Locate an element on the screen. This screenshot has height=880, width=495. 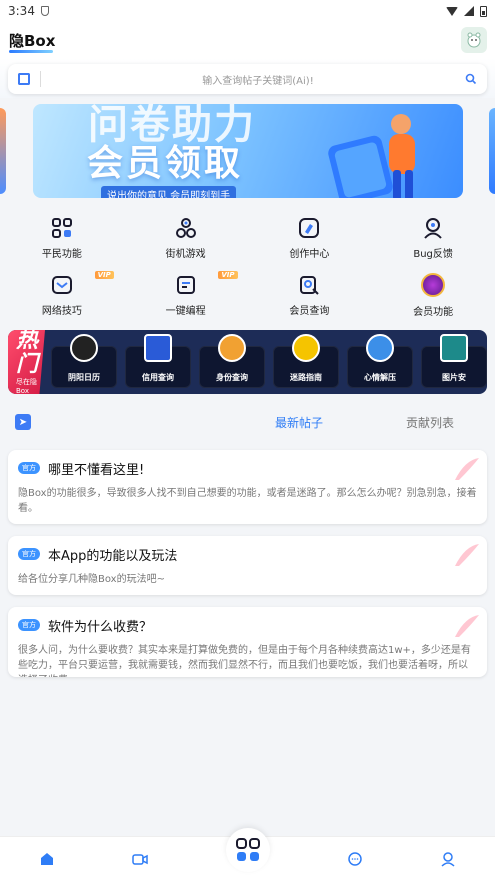
feature-item-arcade: 街机游戏 is located at coordinates (186, 238).